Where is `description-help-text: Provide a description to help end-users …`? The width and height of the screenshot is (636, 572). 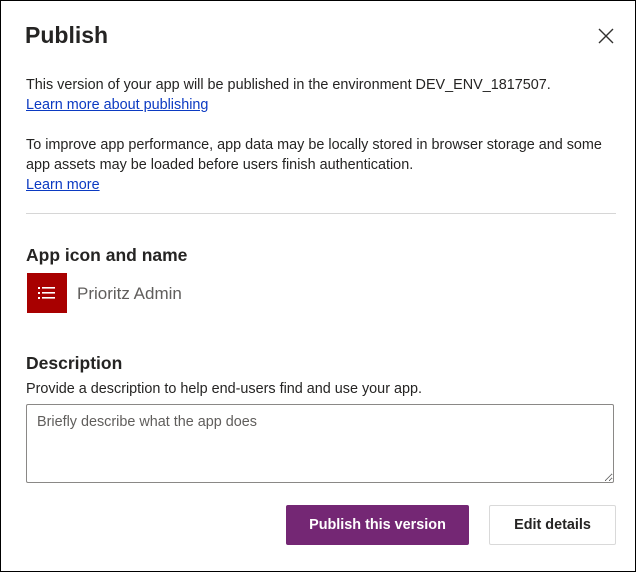 description-help-text: Provide a description to help end-users … is located at coordinates (224, 389).